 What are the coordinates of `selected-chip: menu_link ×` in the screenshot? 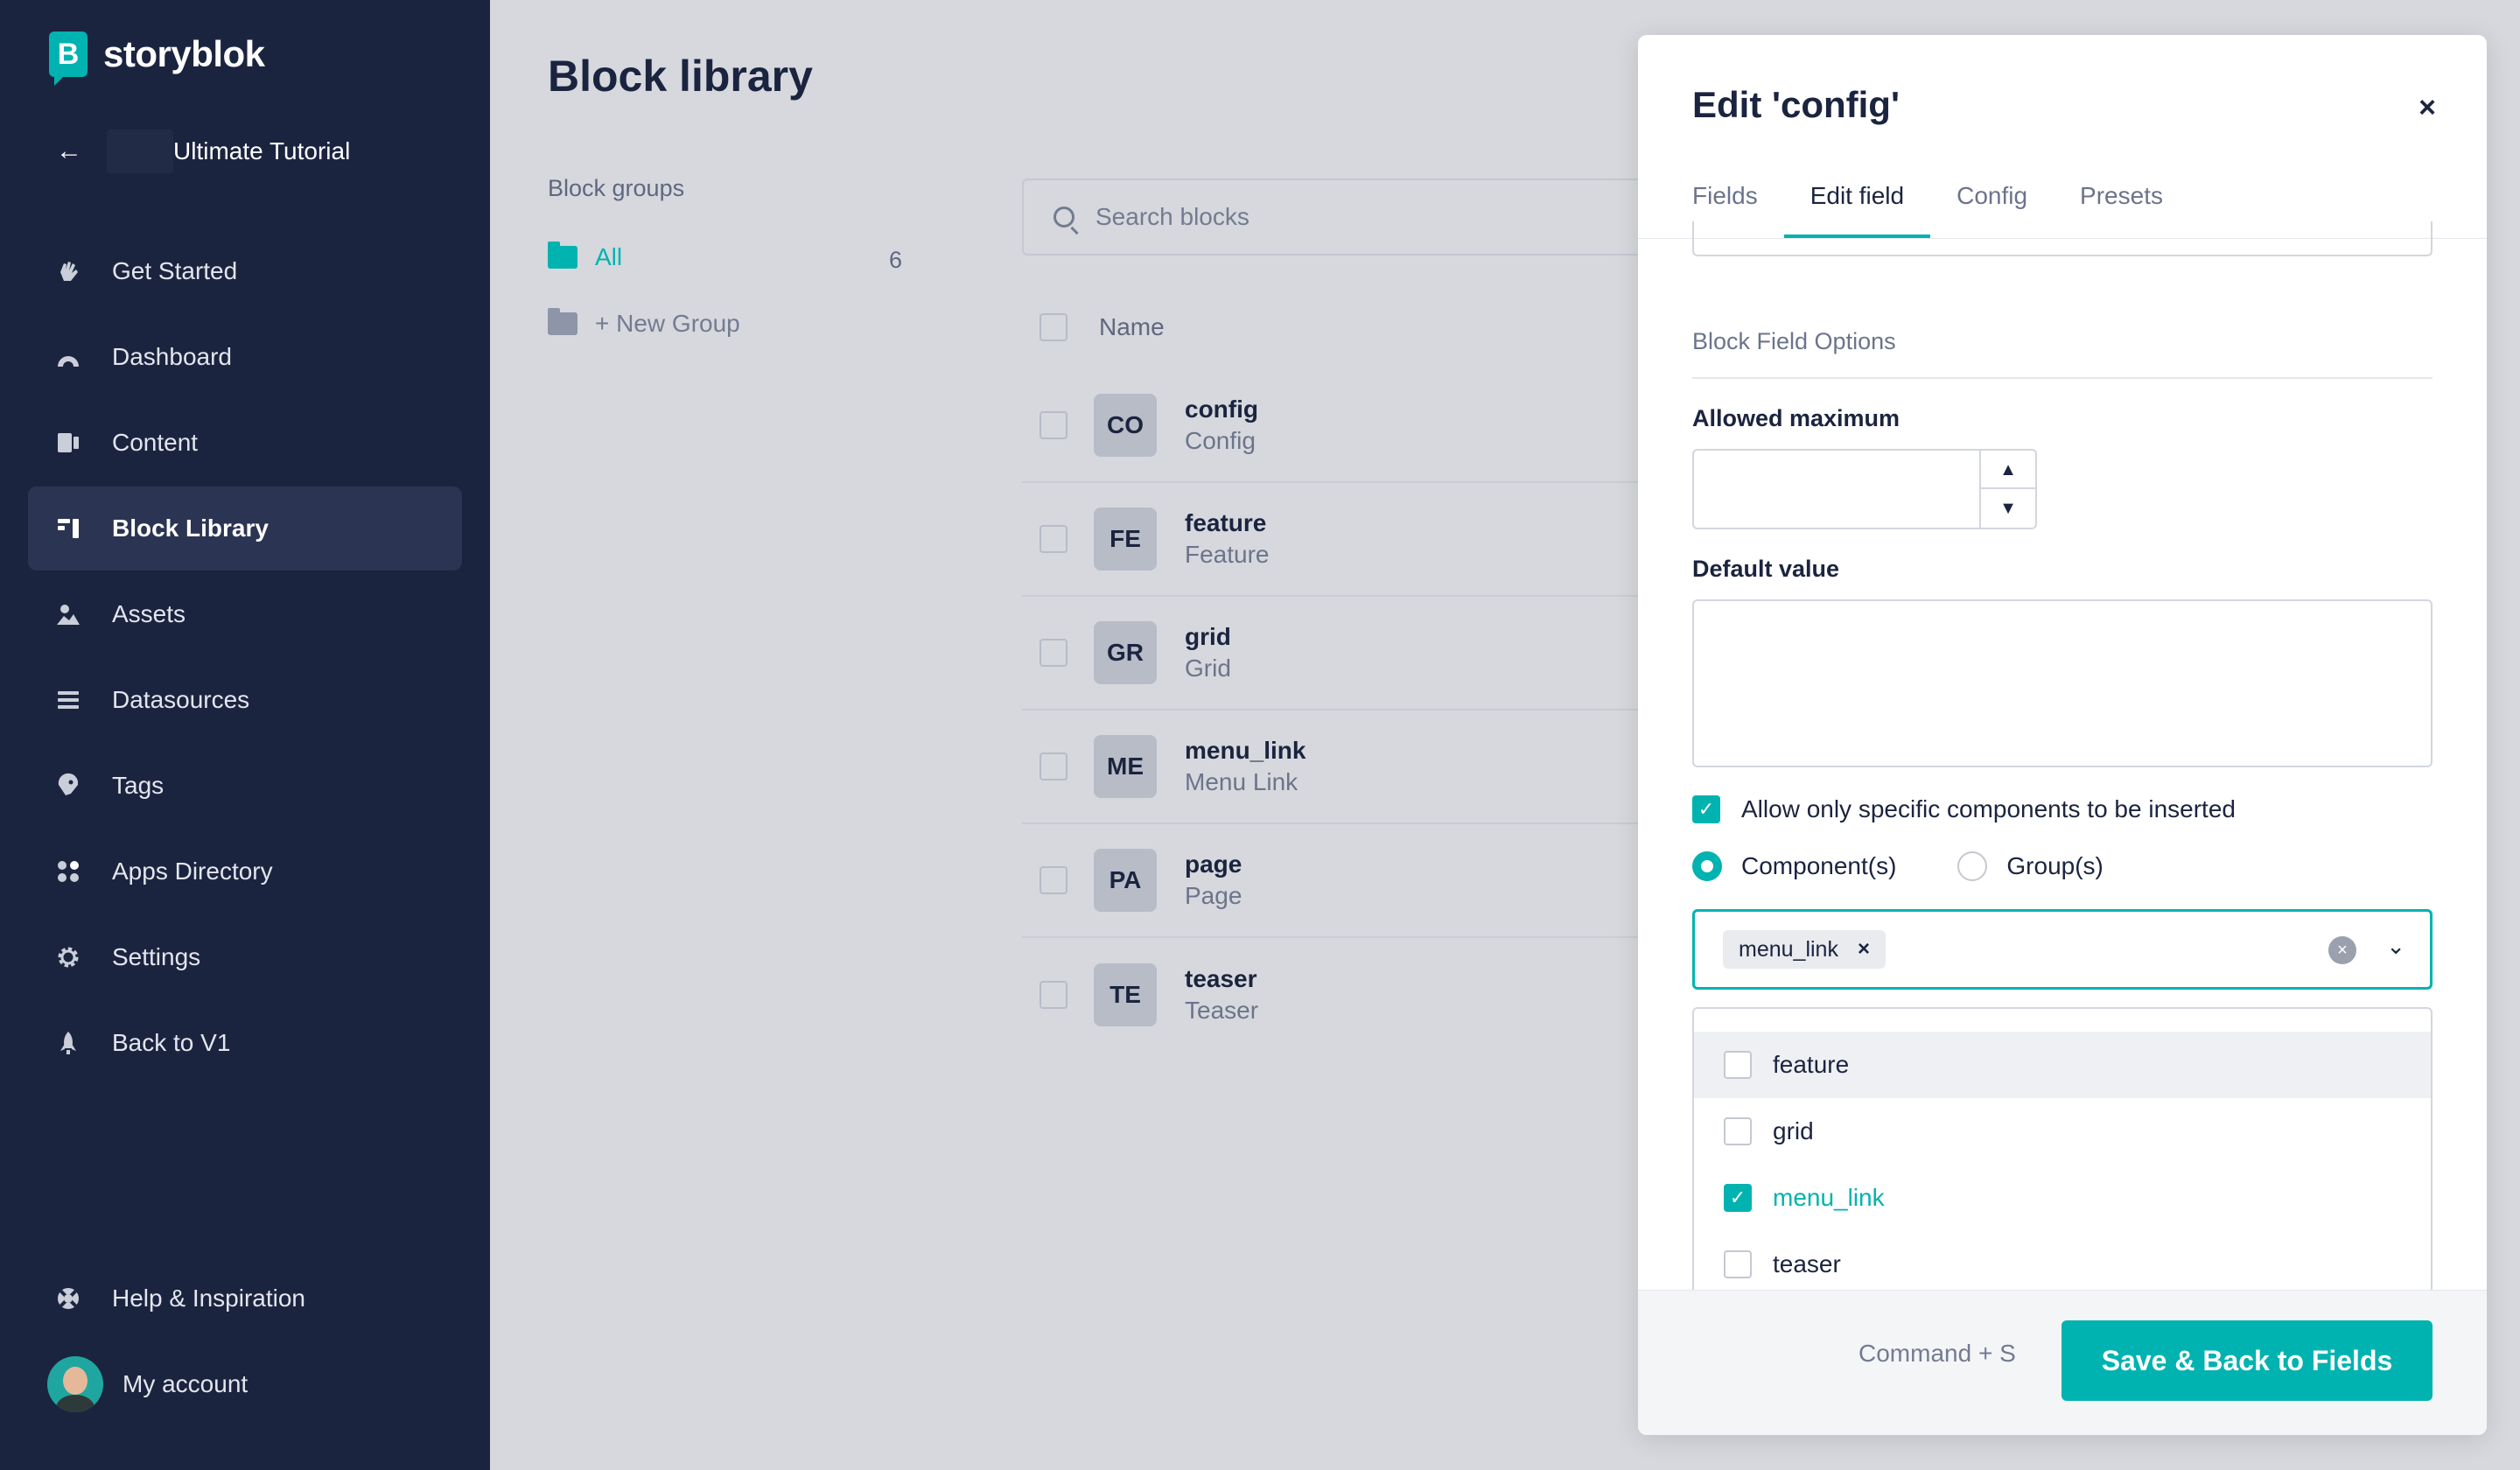 It's located at (1804, 949).